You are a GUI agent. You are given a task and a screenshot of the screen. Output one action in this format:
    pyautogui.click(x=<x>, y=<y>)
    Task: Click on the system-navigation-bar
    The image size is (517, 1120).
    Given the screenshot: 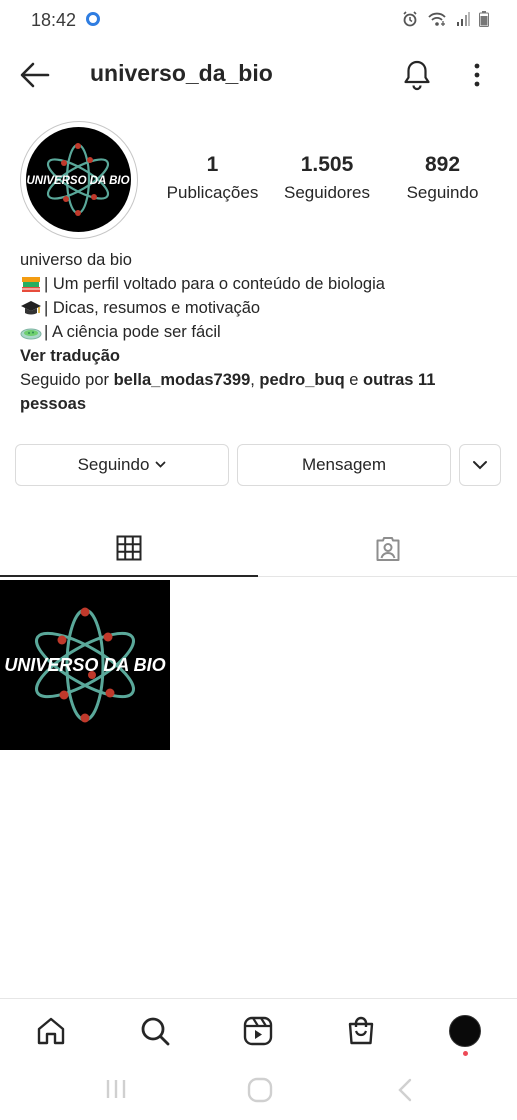 What is the action you would take?
    pyautogui.click(x=258, y=1091)
    